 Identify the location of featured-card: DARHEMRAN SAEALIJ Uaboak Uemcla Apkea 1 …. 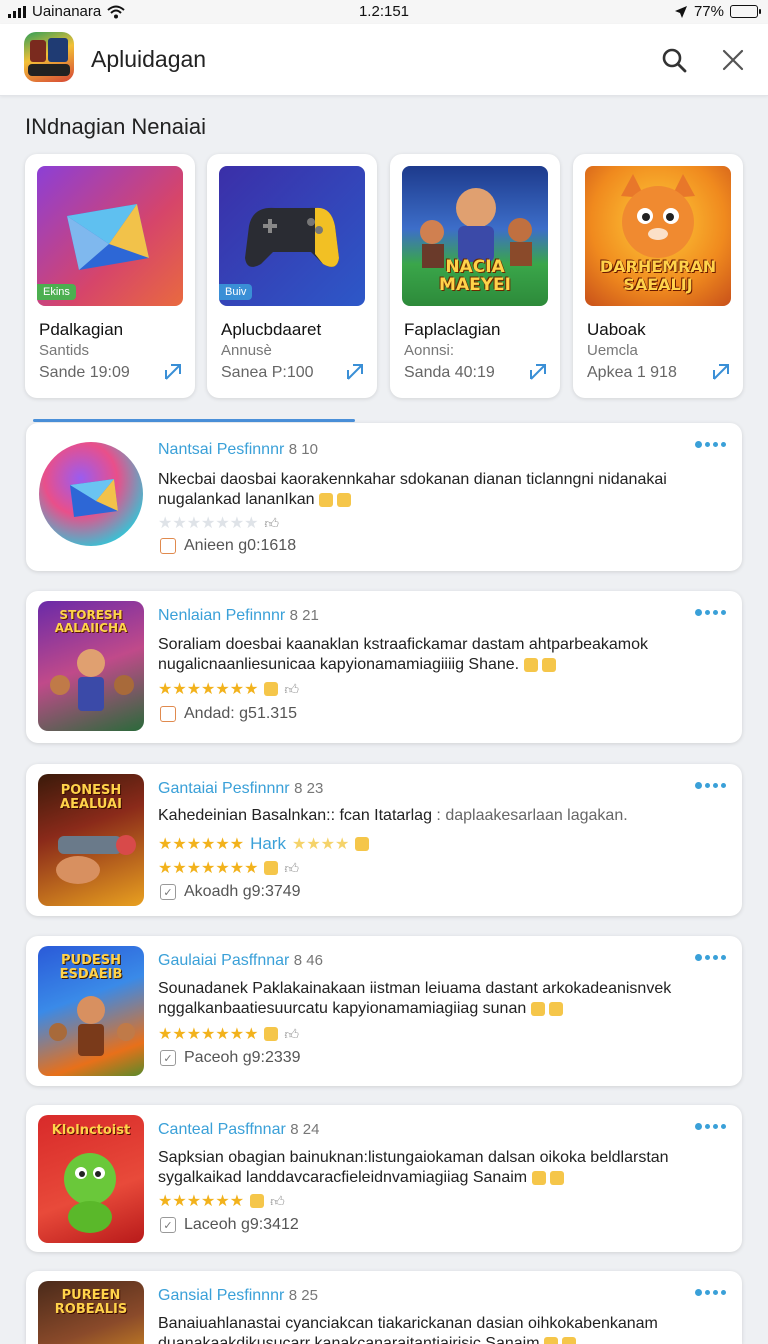
(658, 276).